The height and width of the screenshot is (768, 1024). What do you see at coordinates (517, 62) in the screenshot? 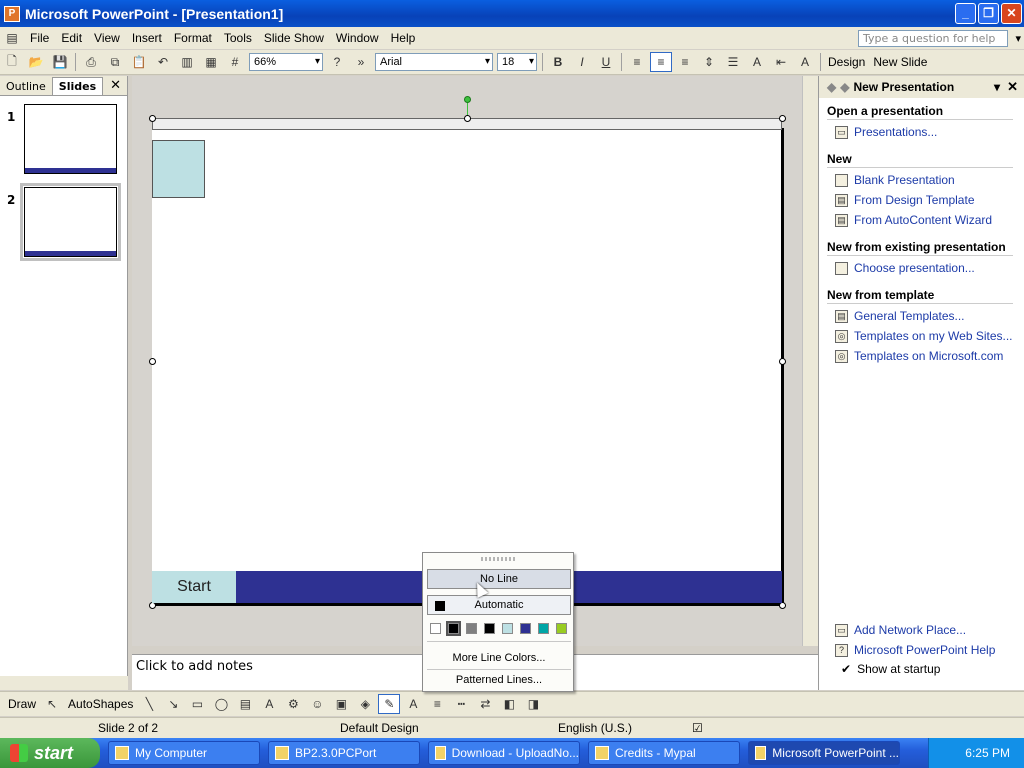
I see `size-combo: 18` at bounding box center [517, 62].